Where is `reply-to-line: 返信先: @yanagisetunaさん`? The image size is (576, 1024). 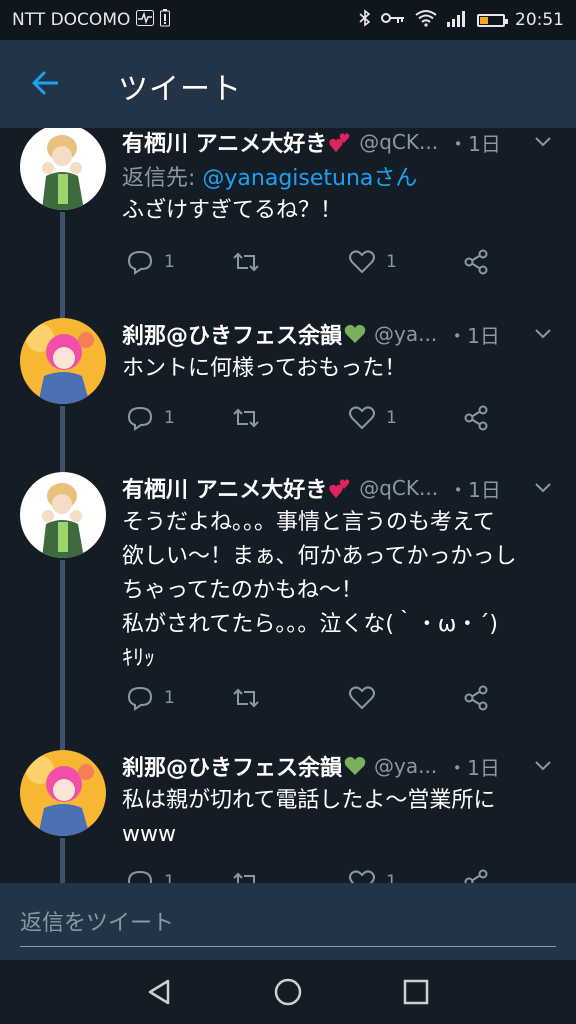
reply-to-line: 返信先: @yanagisetunaさん is located at coordinates (269, 176).